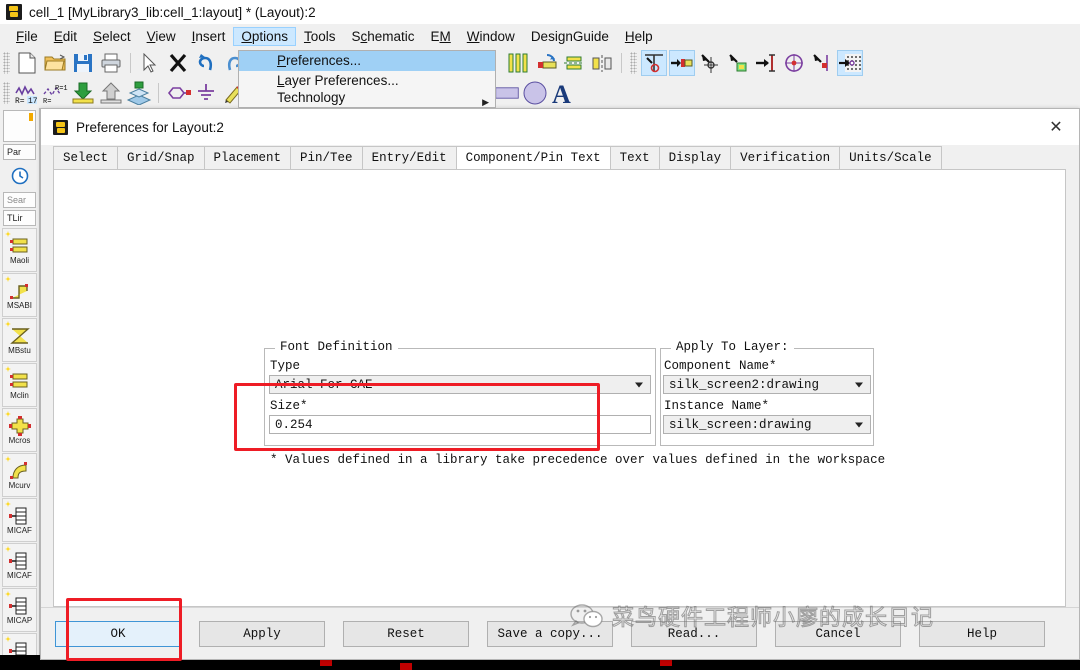 The height and width of the screenshot is (670, 1080). What do you see at coordinates (83, 63) in the screenshot?
I see `save-icon` at bounding box center [83, 63].